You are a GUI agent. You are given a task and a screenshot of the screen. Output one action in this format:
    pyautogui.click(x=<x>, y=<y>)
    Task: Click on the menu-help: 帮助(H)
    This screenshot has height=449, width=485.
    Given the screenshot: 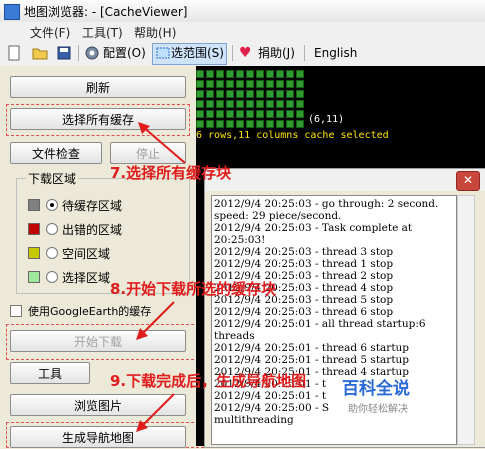 What is the action you would take?
    pyautogui.click(x=155, y=32)
    